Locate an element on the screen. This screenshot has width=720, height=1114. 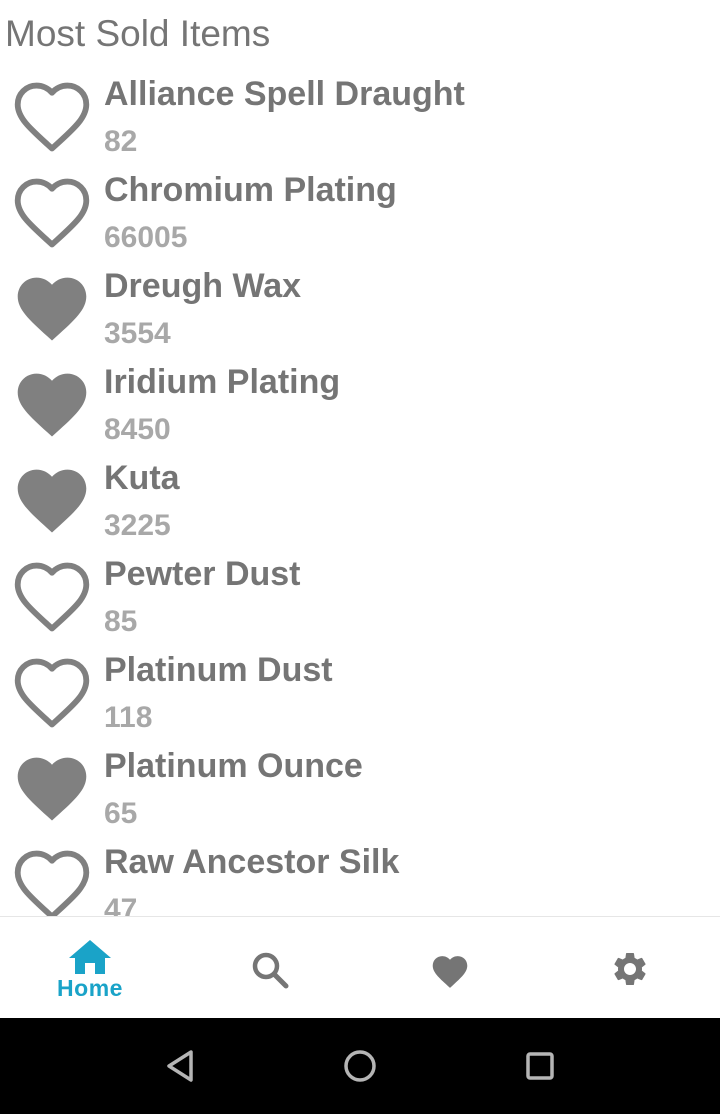
system-navigation-bar is located at coordinates (360, 1066).